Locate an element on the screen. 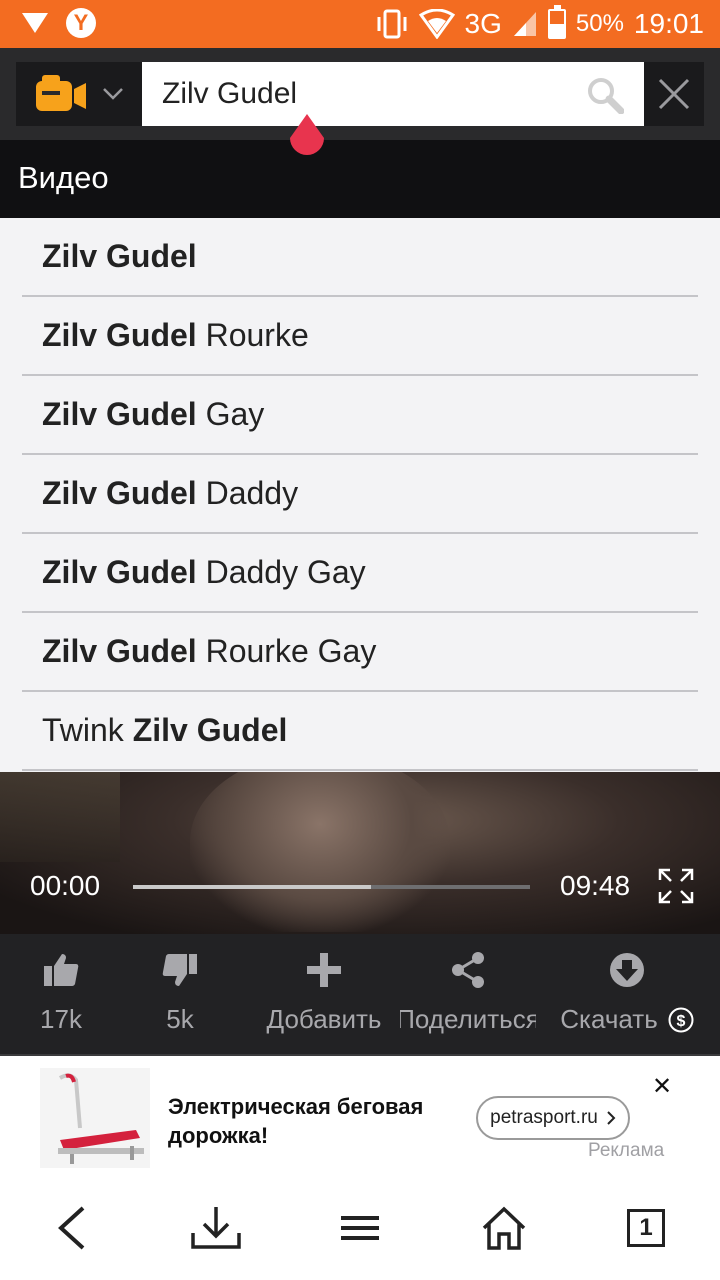 The width and height of the screenshot is (720, 1280). progress-bar is located at coordinates (331, 887).